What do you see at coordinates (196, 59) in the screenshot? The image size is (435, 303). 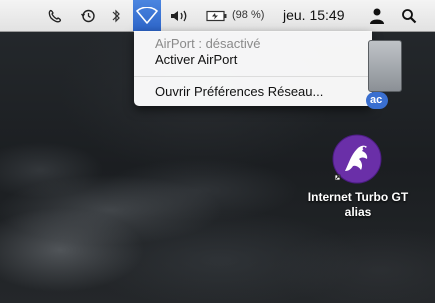 I see `turn-airport-on-item: Activer AirPort` at bounding box center [196, 59].